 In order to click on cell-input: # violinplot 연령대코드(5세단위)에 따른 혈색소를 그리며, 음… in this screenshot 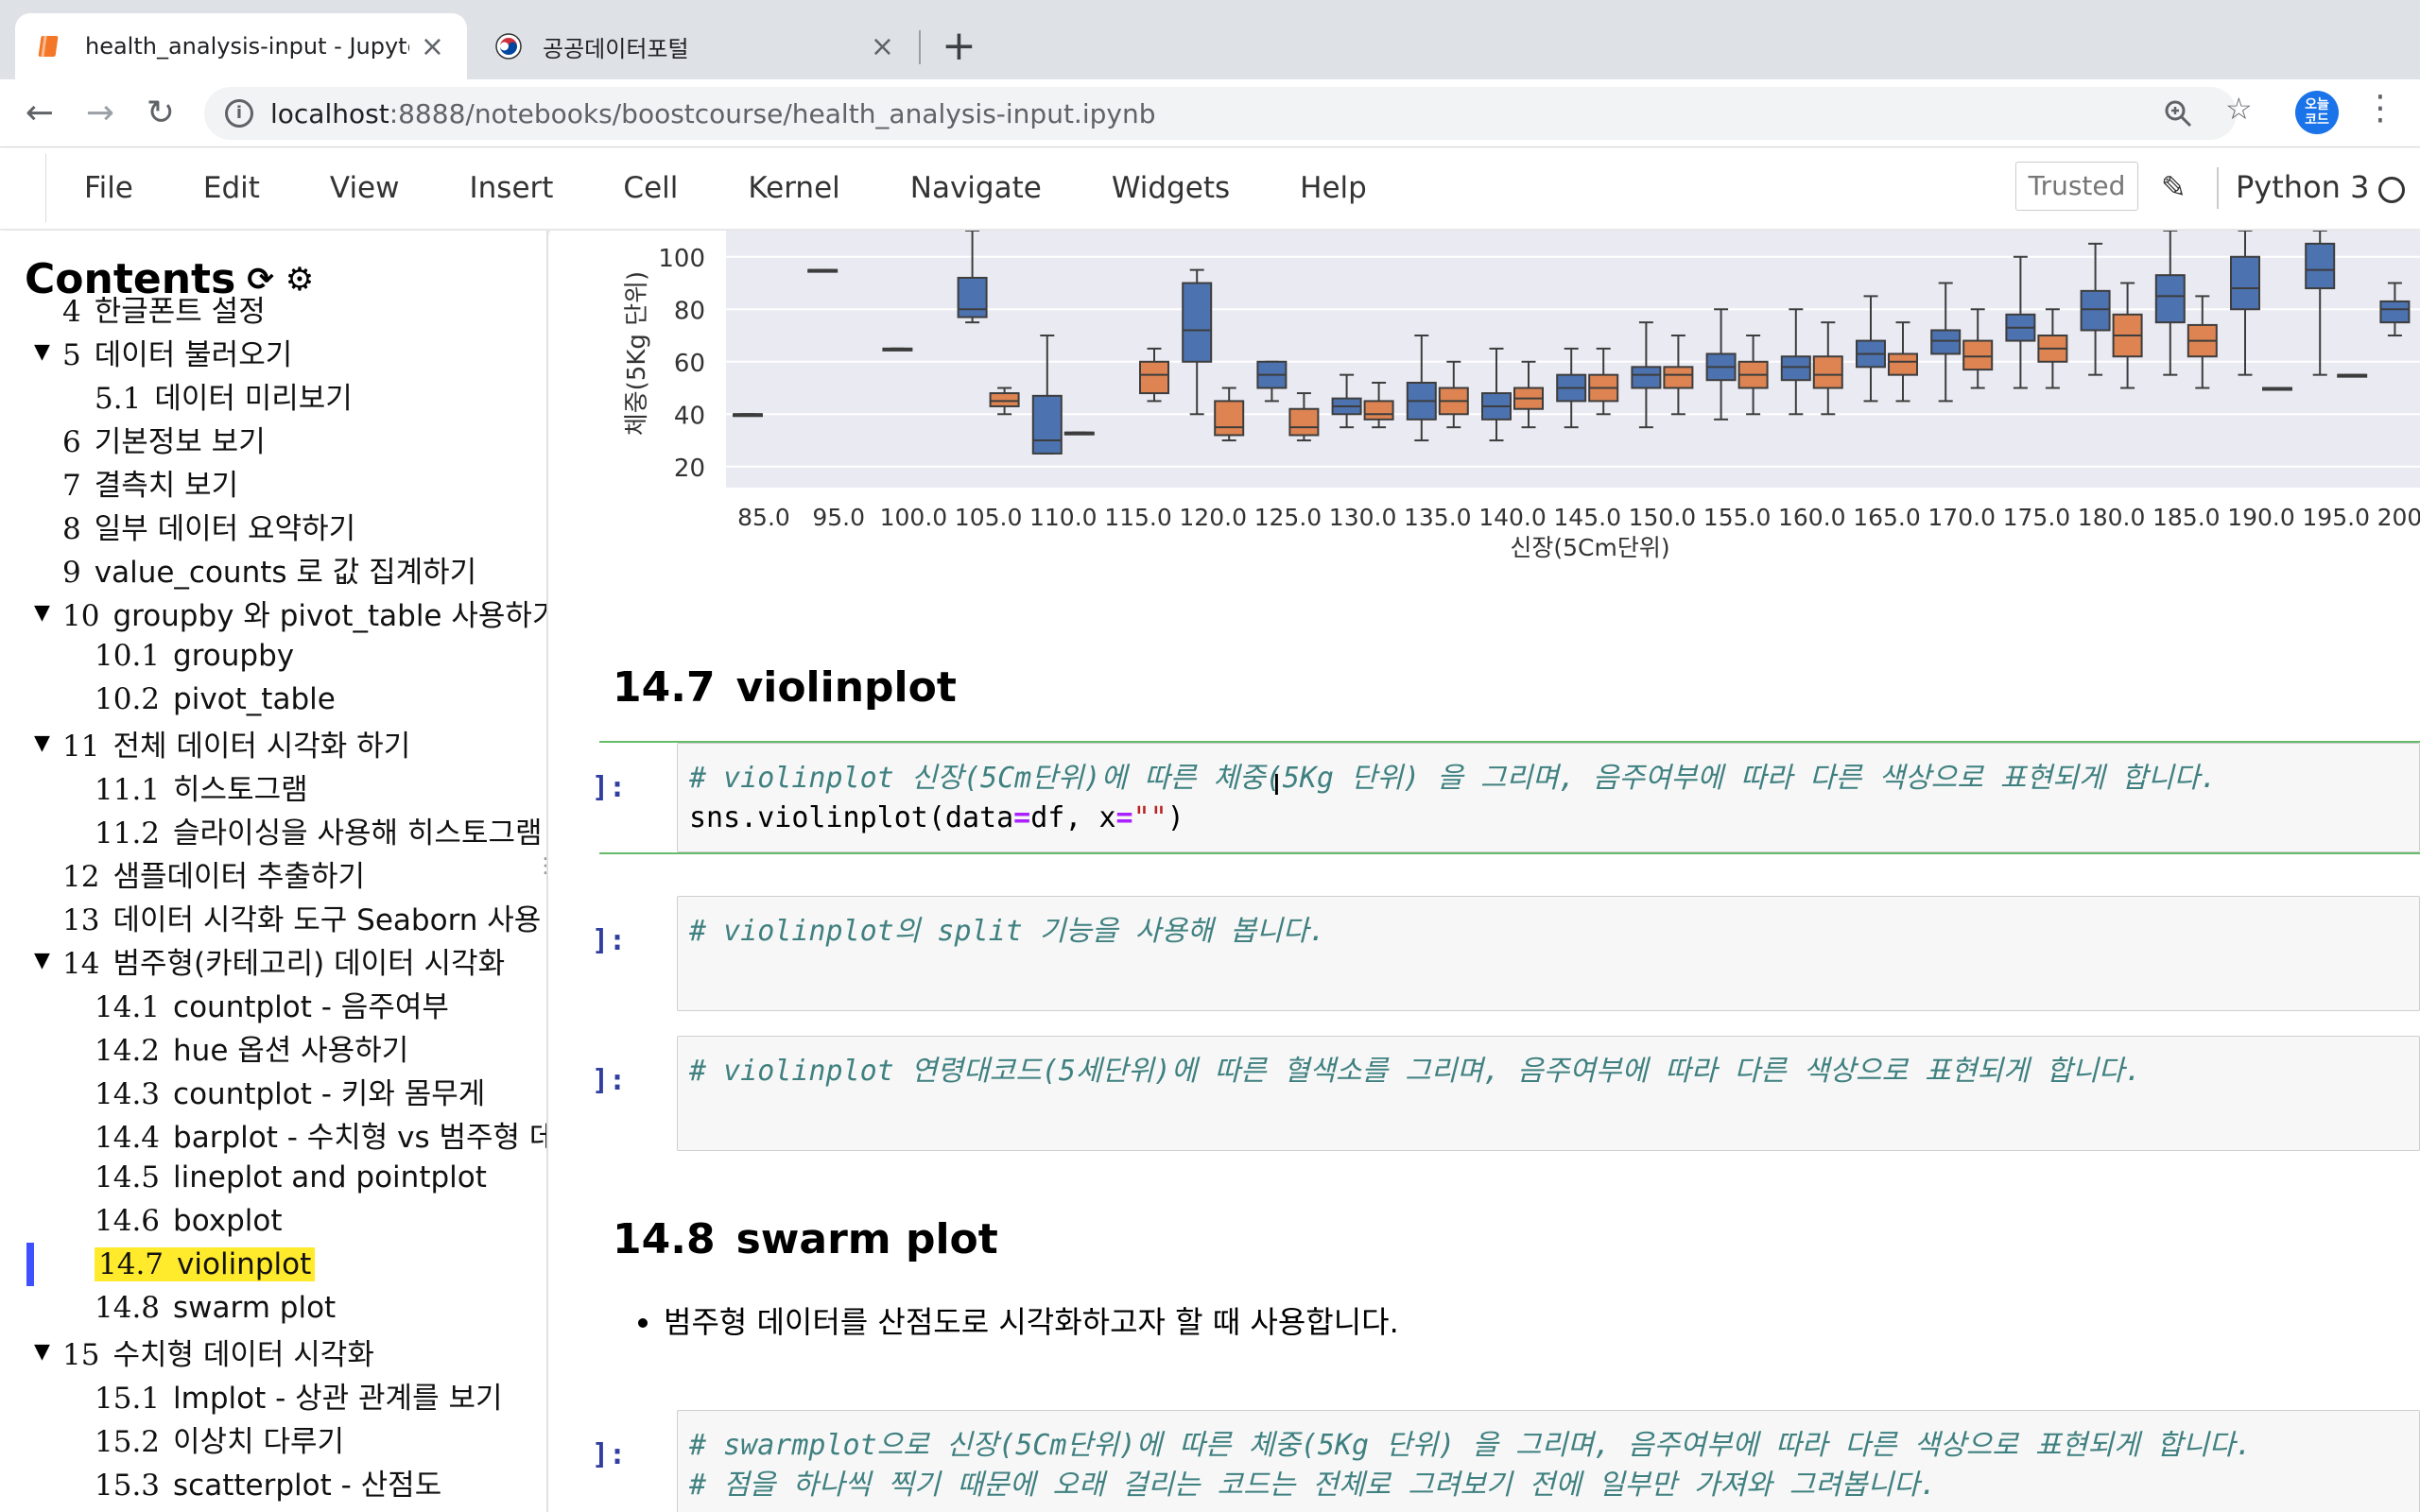, I will do `click(1548, 1093)`.